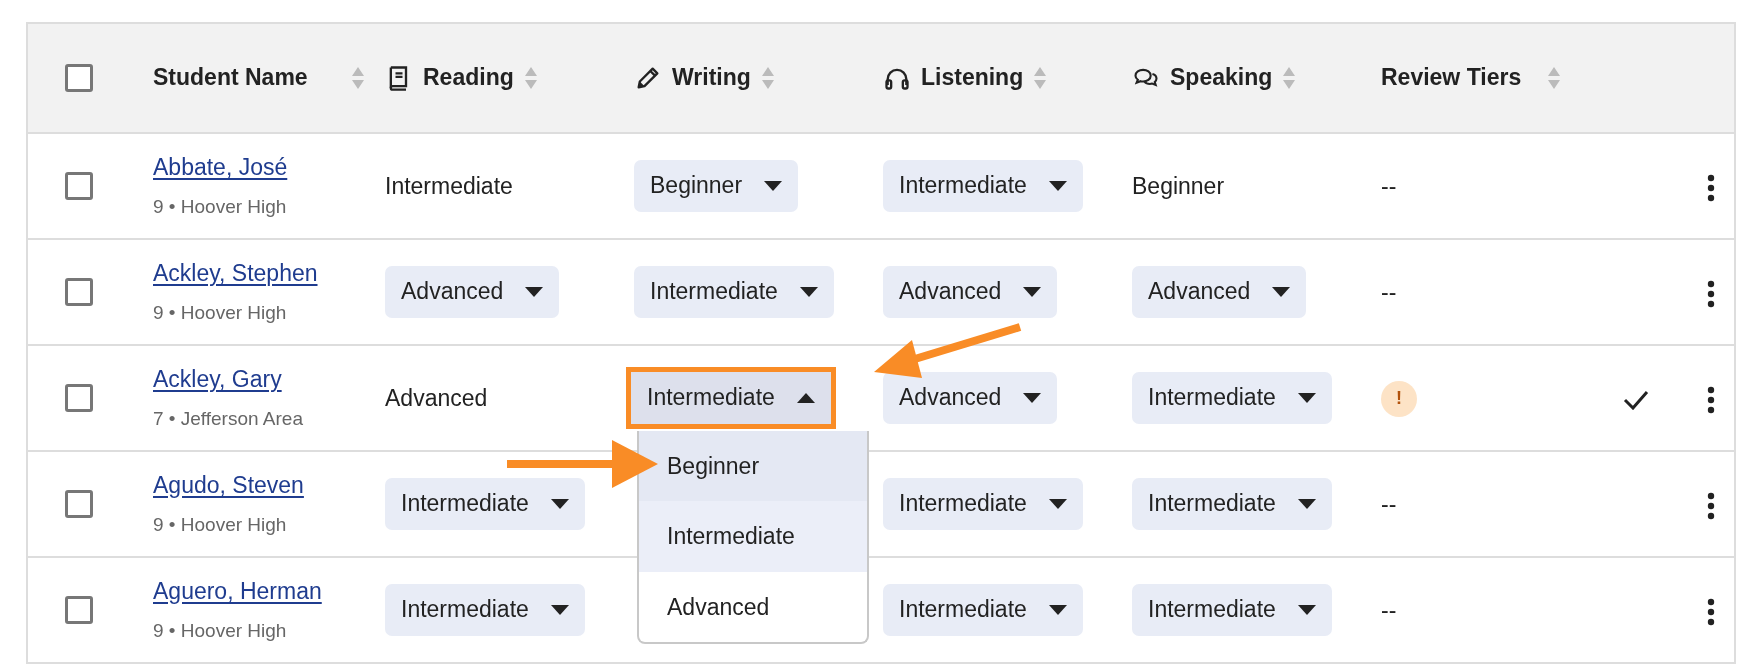  What do you see at coordinates (237, 591) in the screenshot?
I see `student-name-link: Aguero, Herman` at bounding box center [237, 591].